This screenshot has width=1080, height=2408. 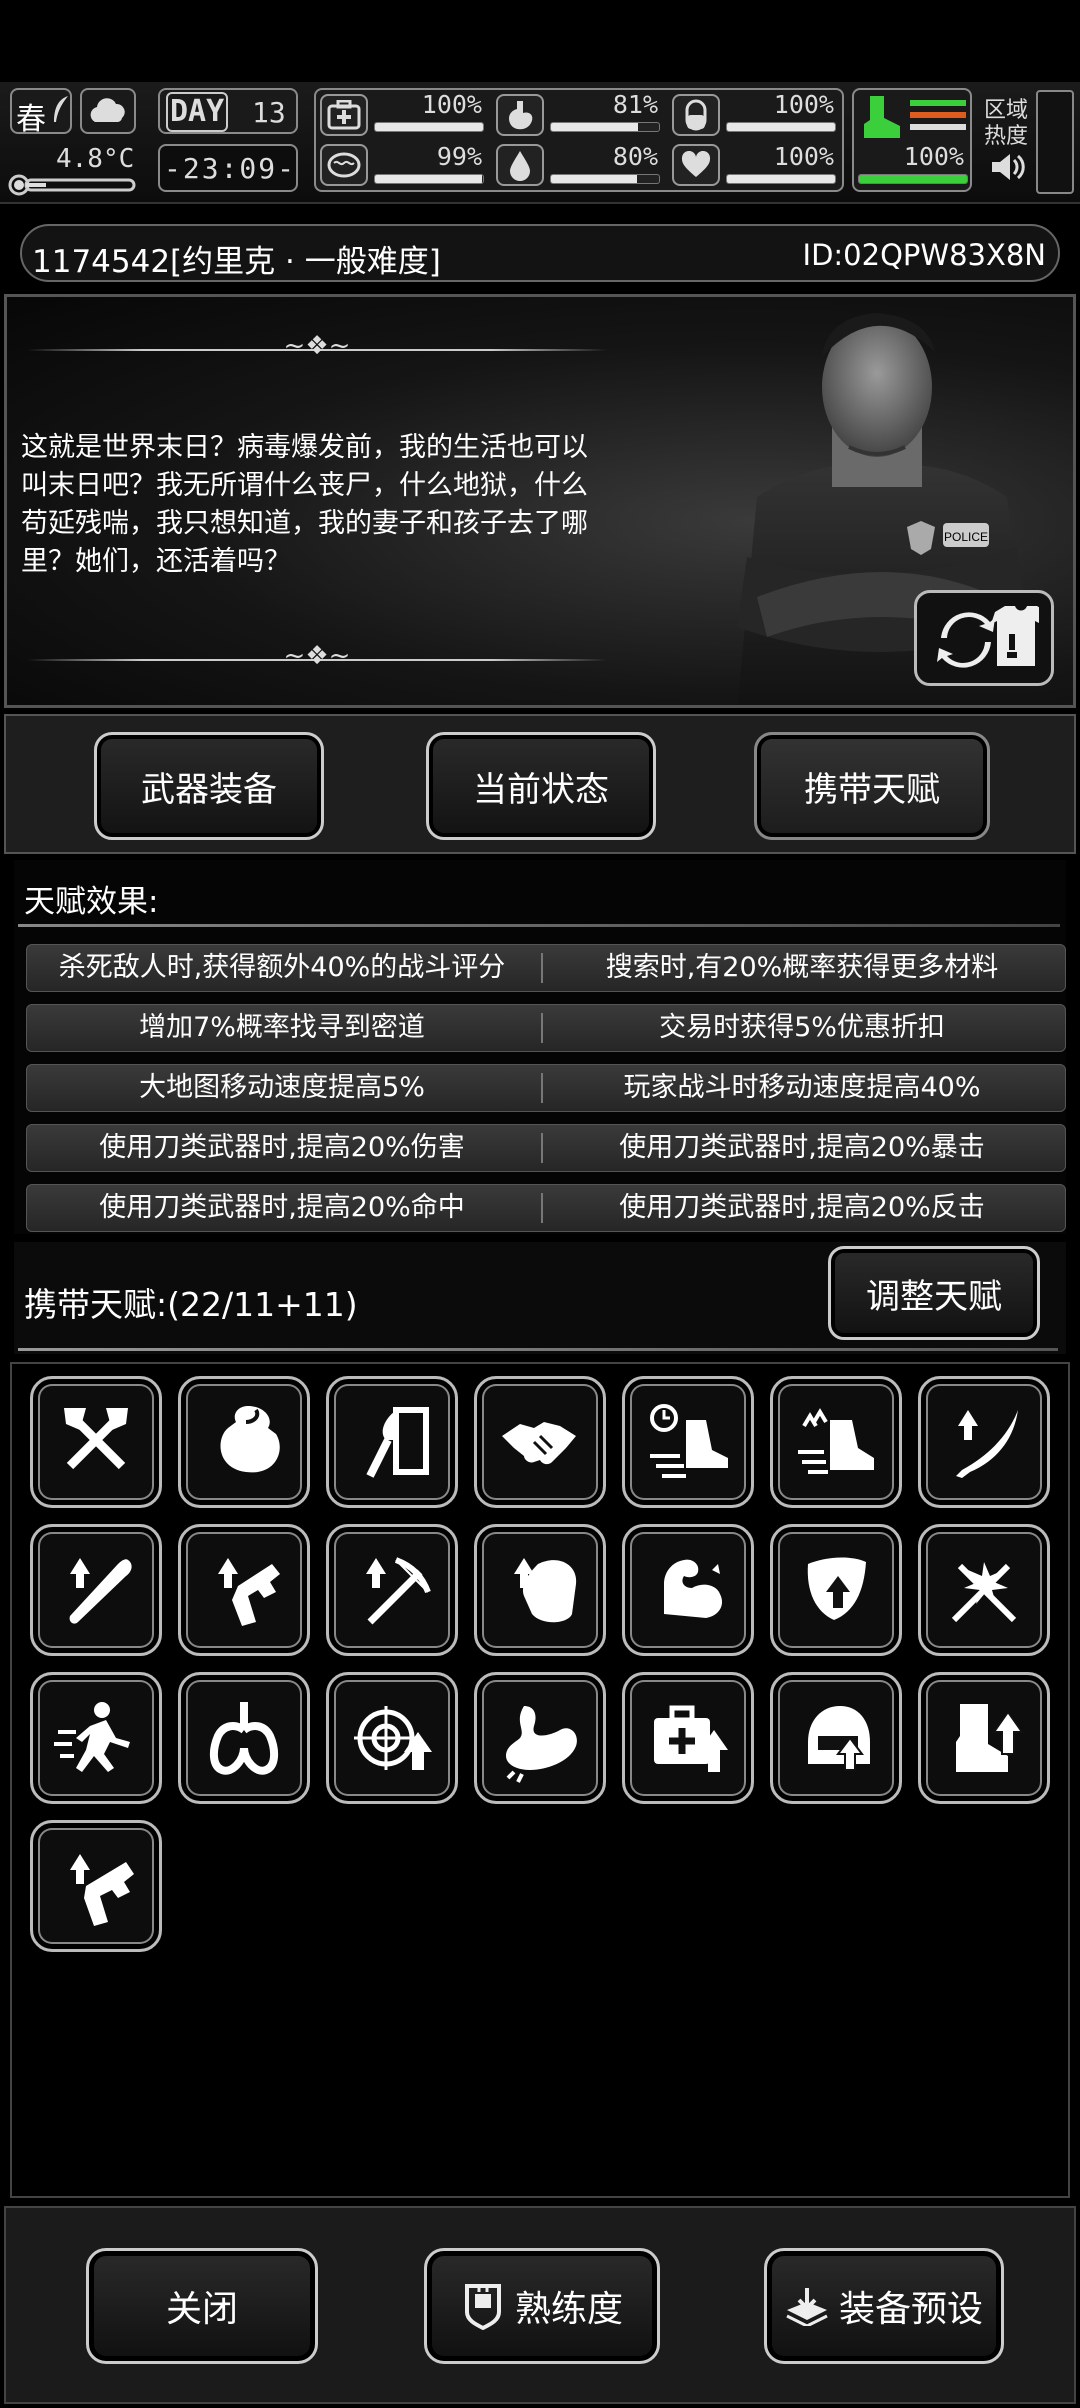 I want to click on health-bar, so click(x=429, y=127).